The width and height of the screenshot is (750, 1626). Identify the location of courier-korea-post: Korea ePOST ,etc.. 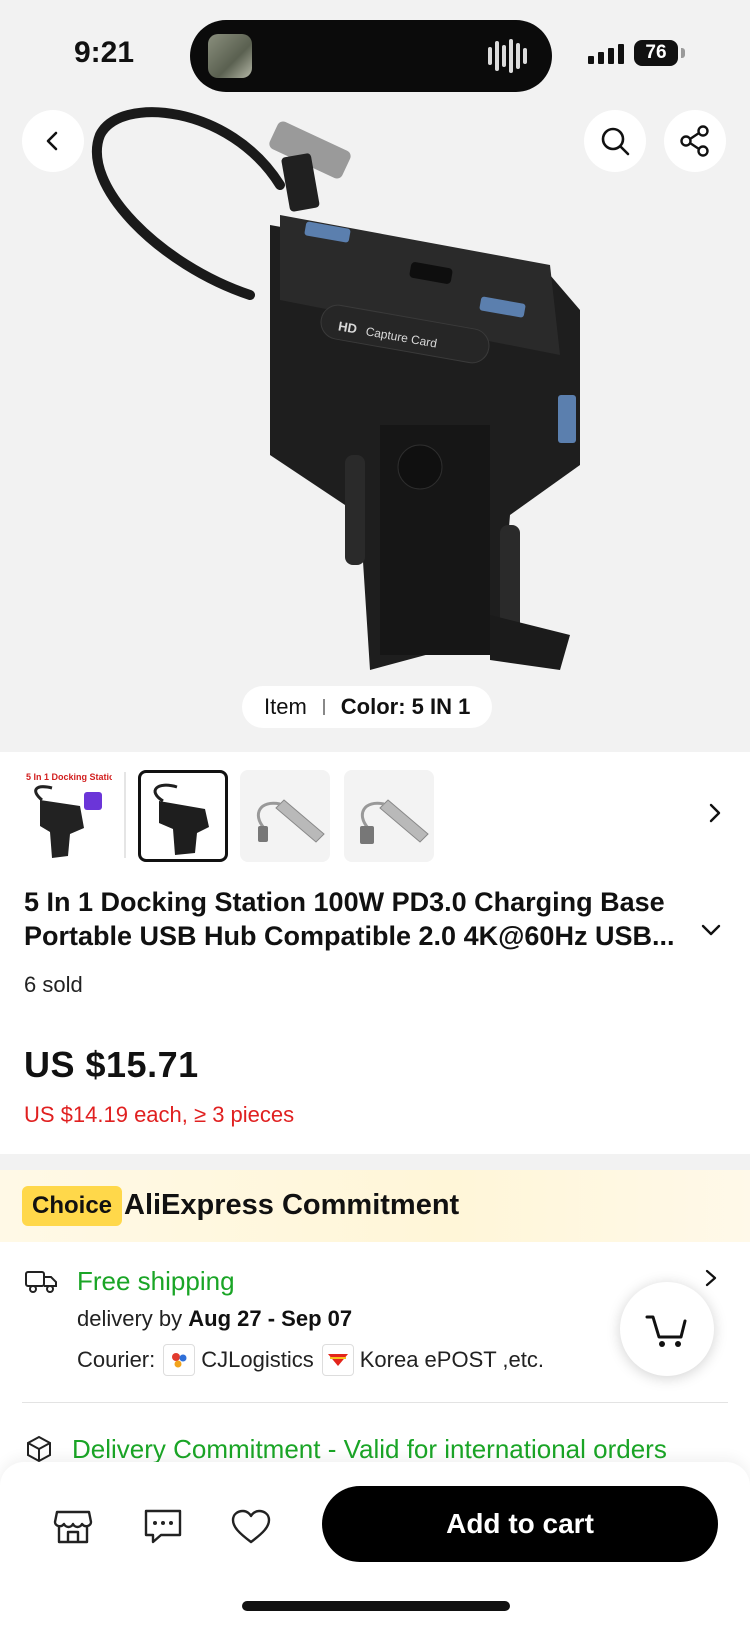
(451, 1359).